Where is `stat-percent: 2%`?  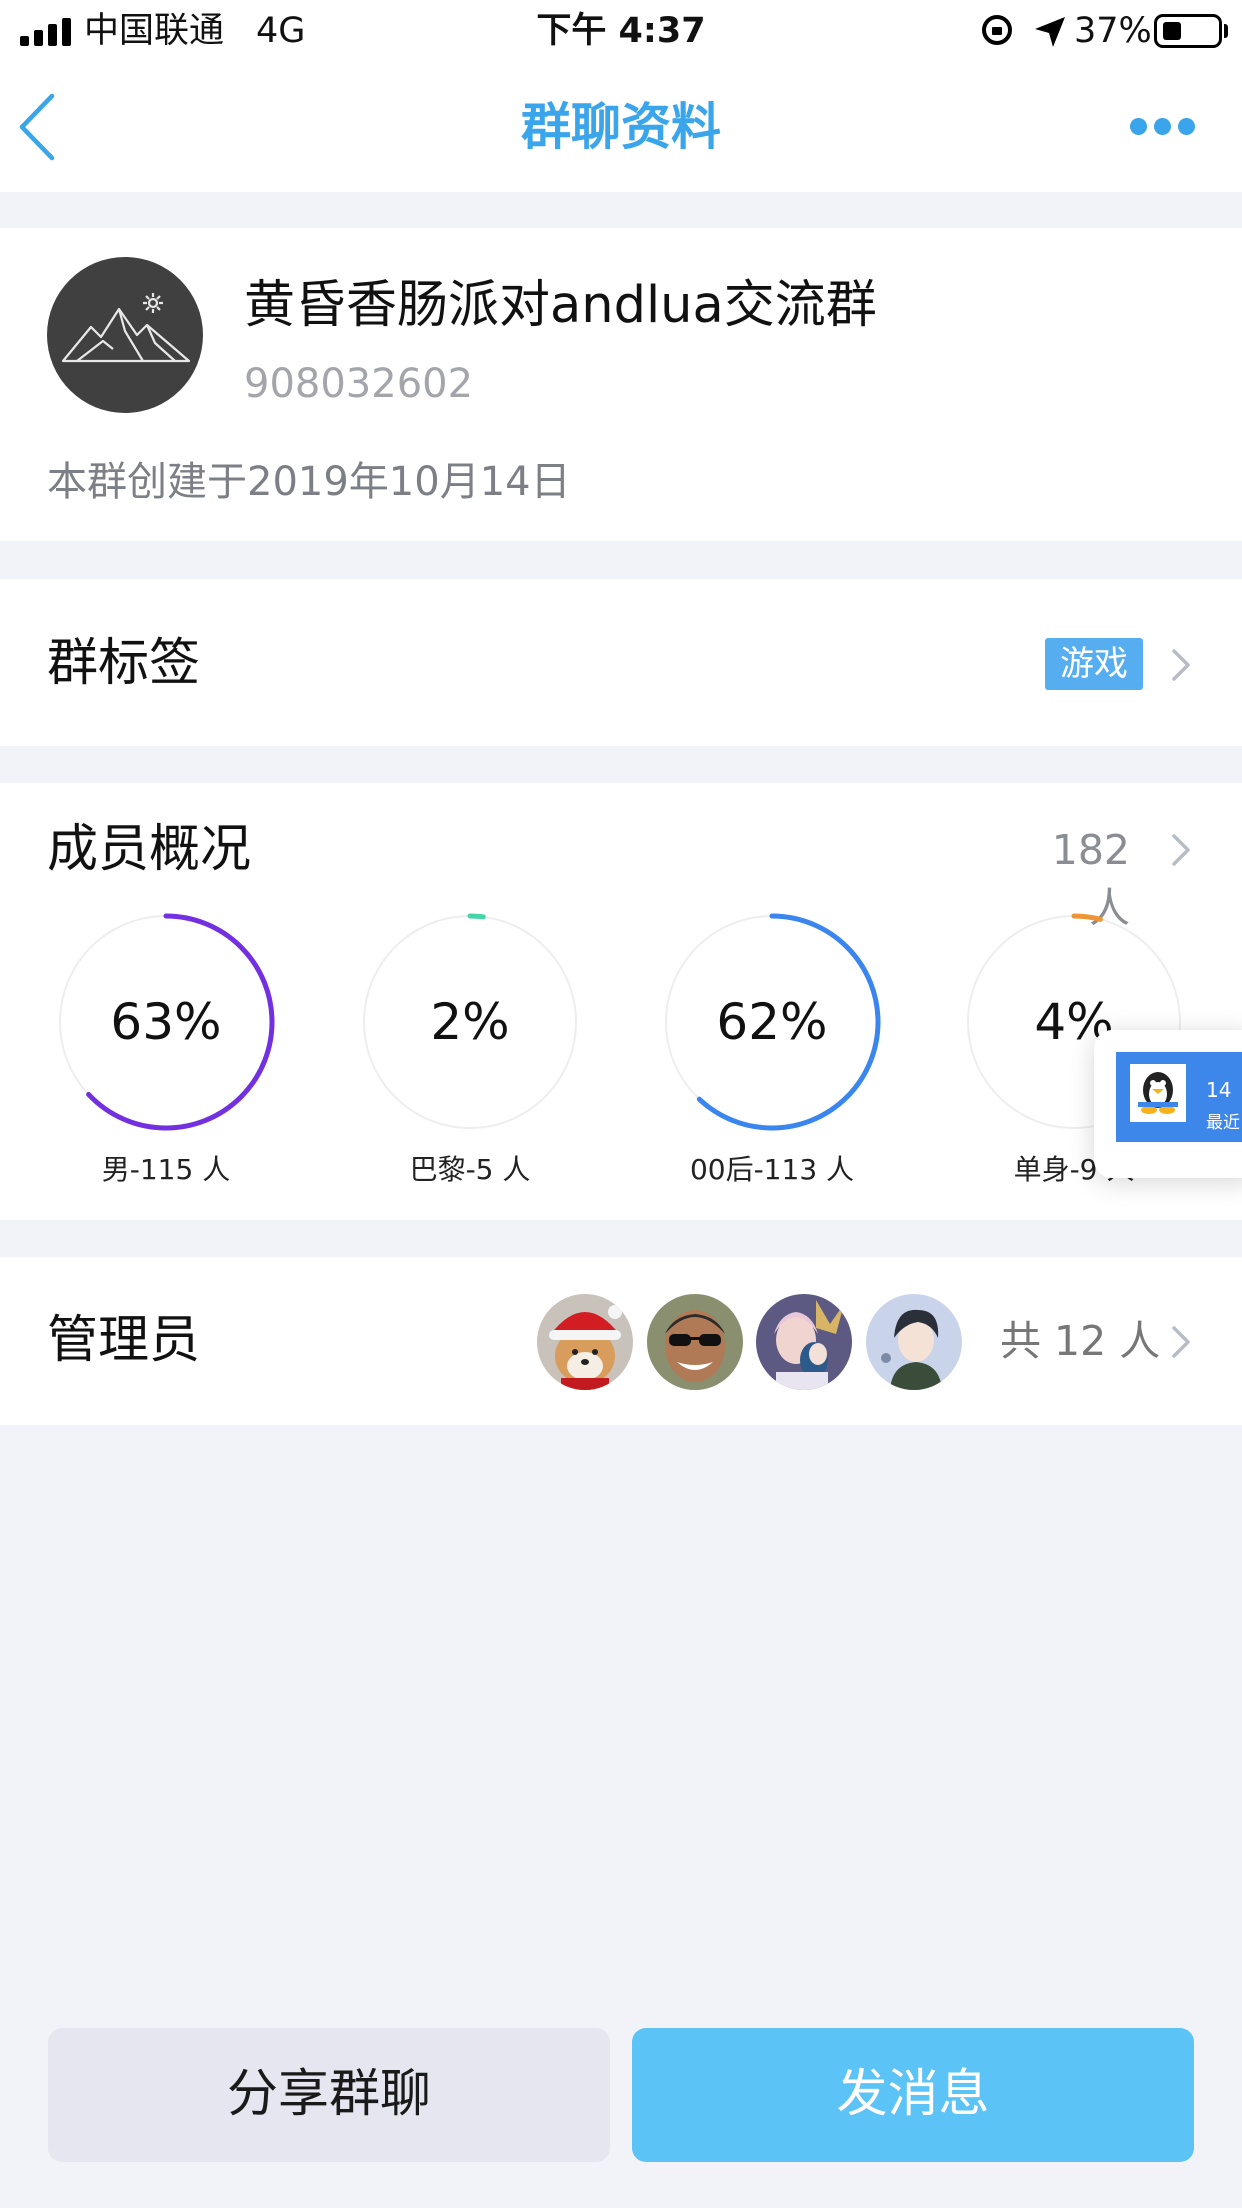 stat-percent: 2% is located at coordinates (470, 1022).